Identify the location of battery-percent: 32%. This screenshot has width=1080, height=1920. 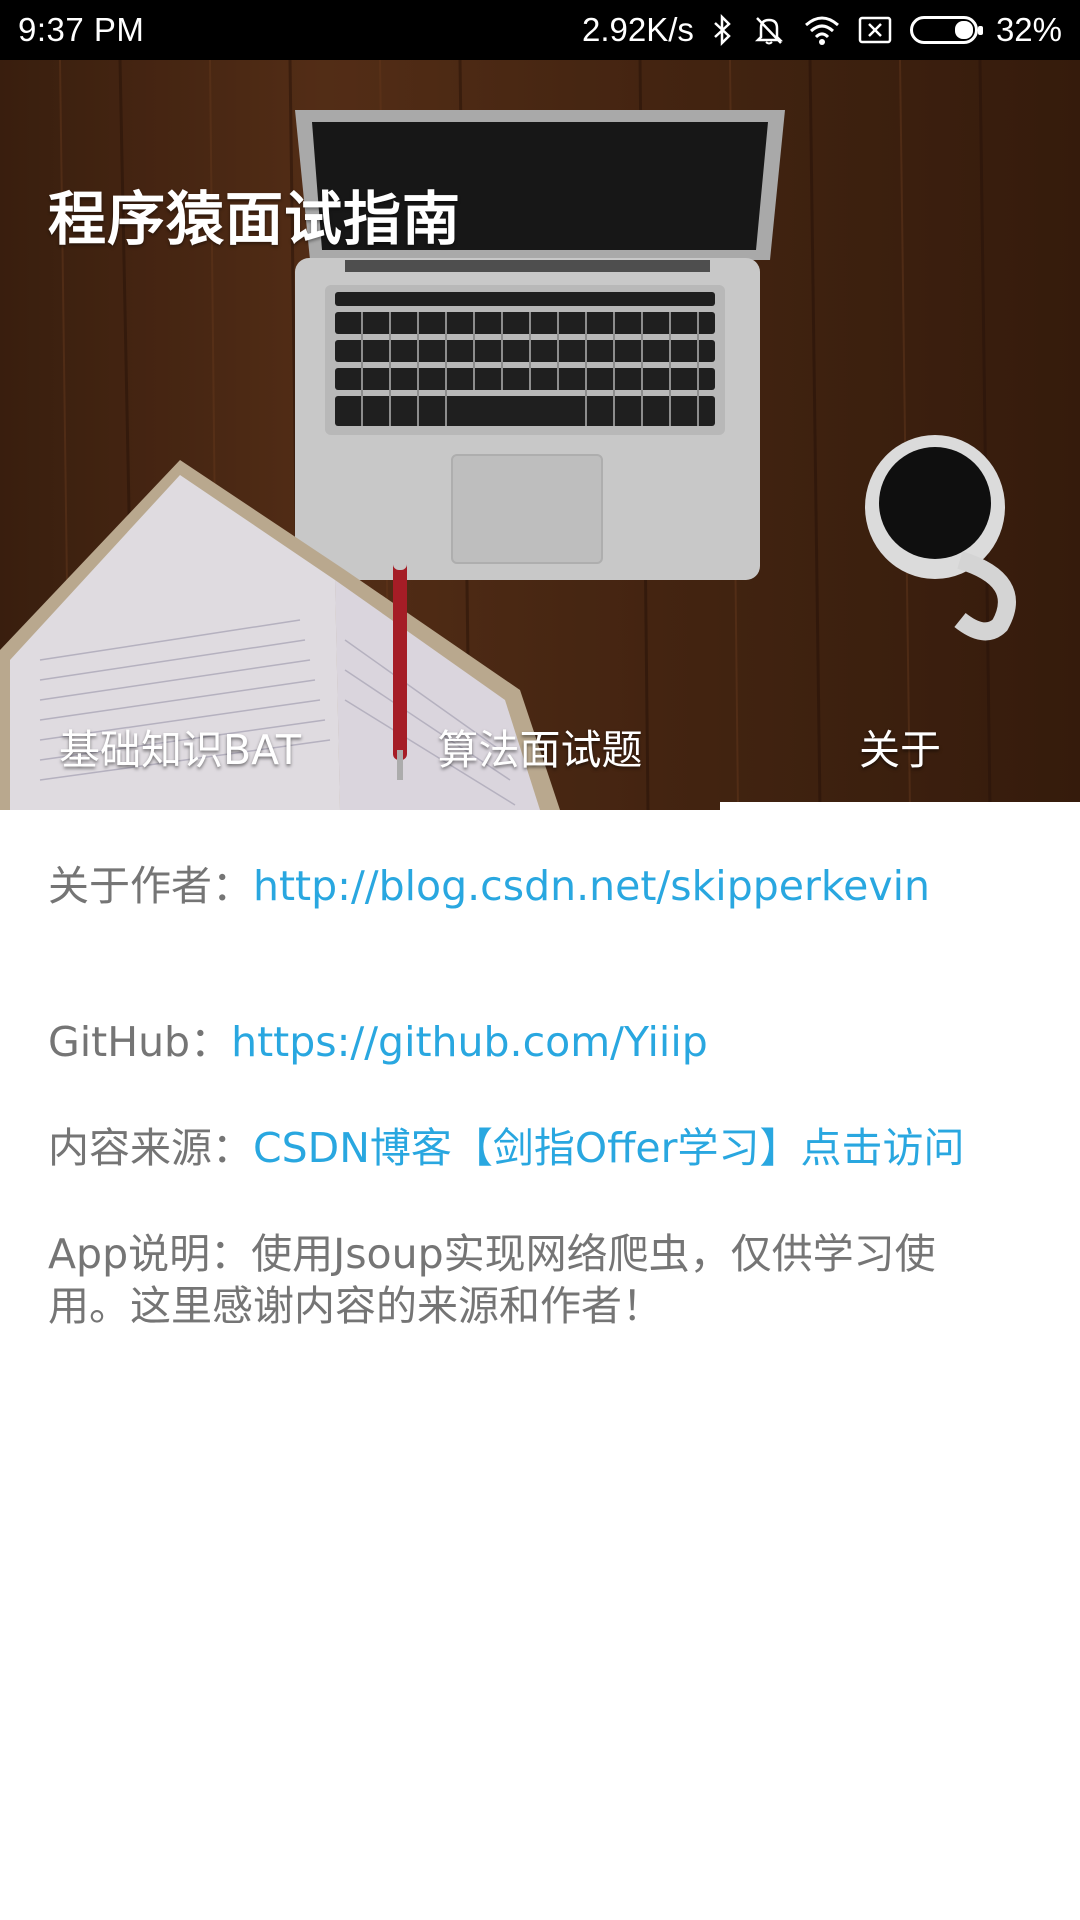
(1028, 29).